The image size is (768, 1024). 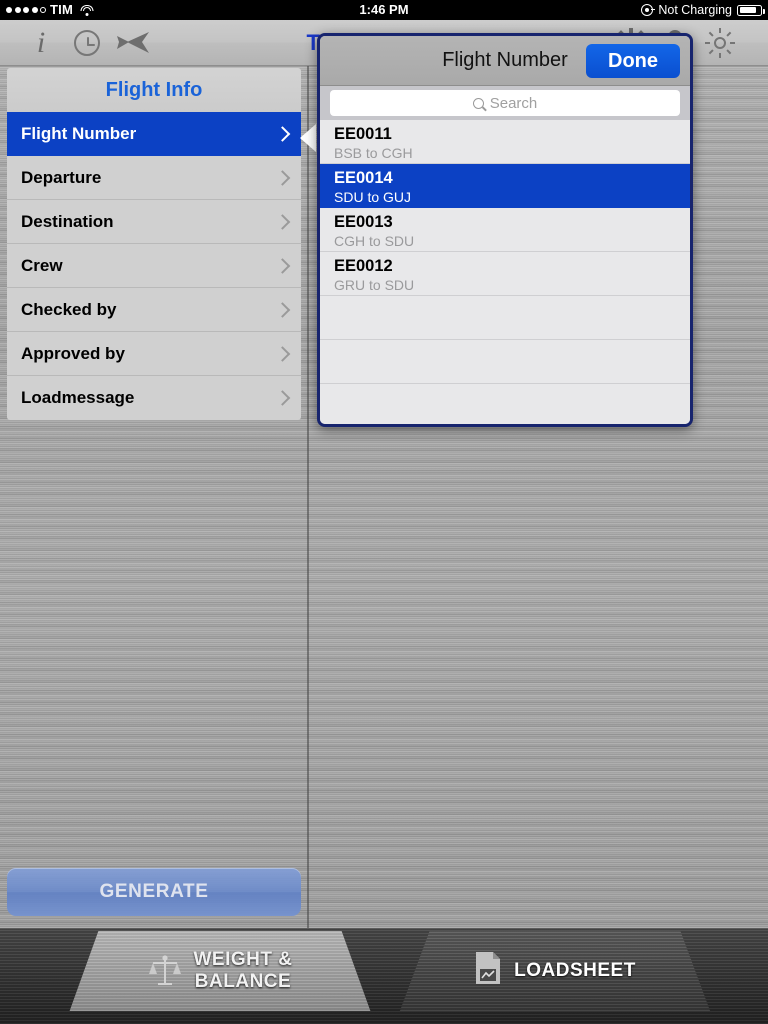 I want to click on popover-search-bar: Search, so click(x=505, y=103).